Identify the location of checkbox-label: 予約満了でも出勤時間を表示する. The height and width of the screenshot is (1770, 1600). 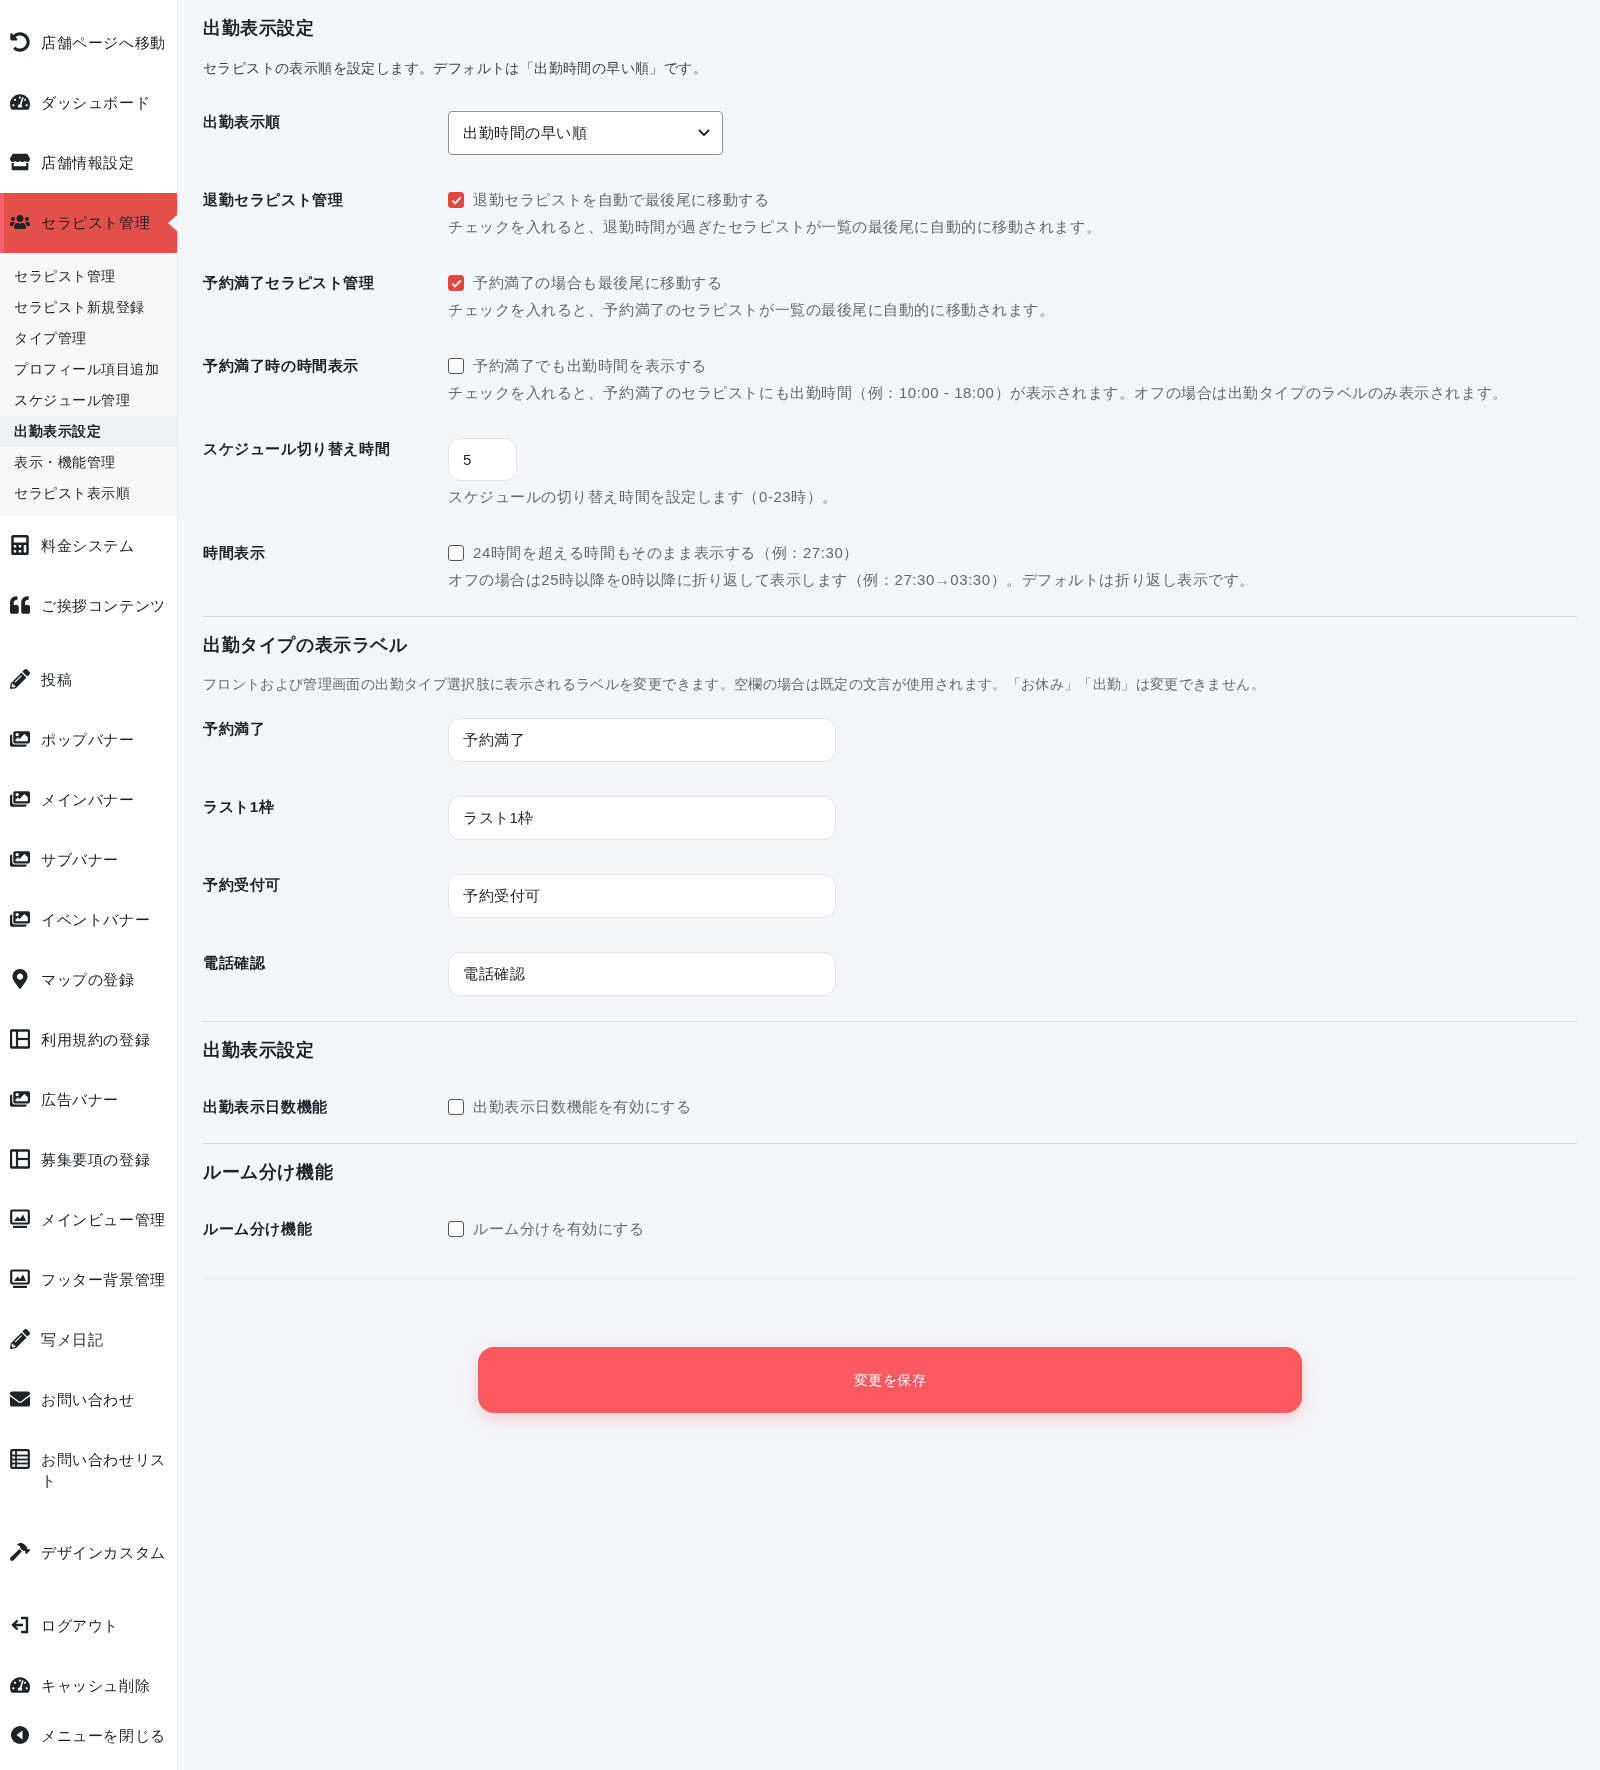
(590, 366).